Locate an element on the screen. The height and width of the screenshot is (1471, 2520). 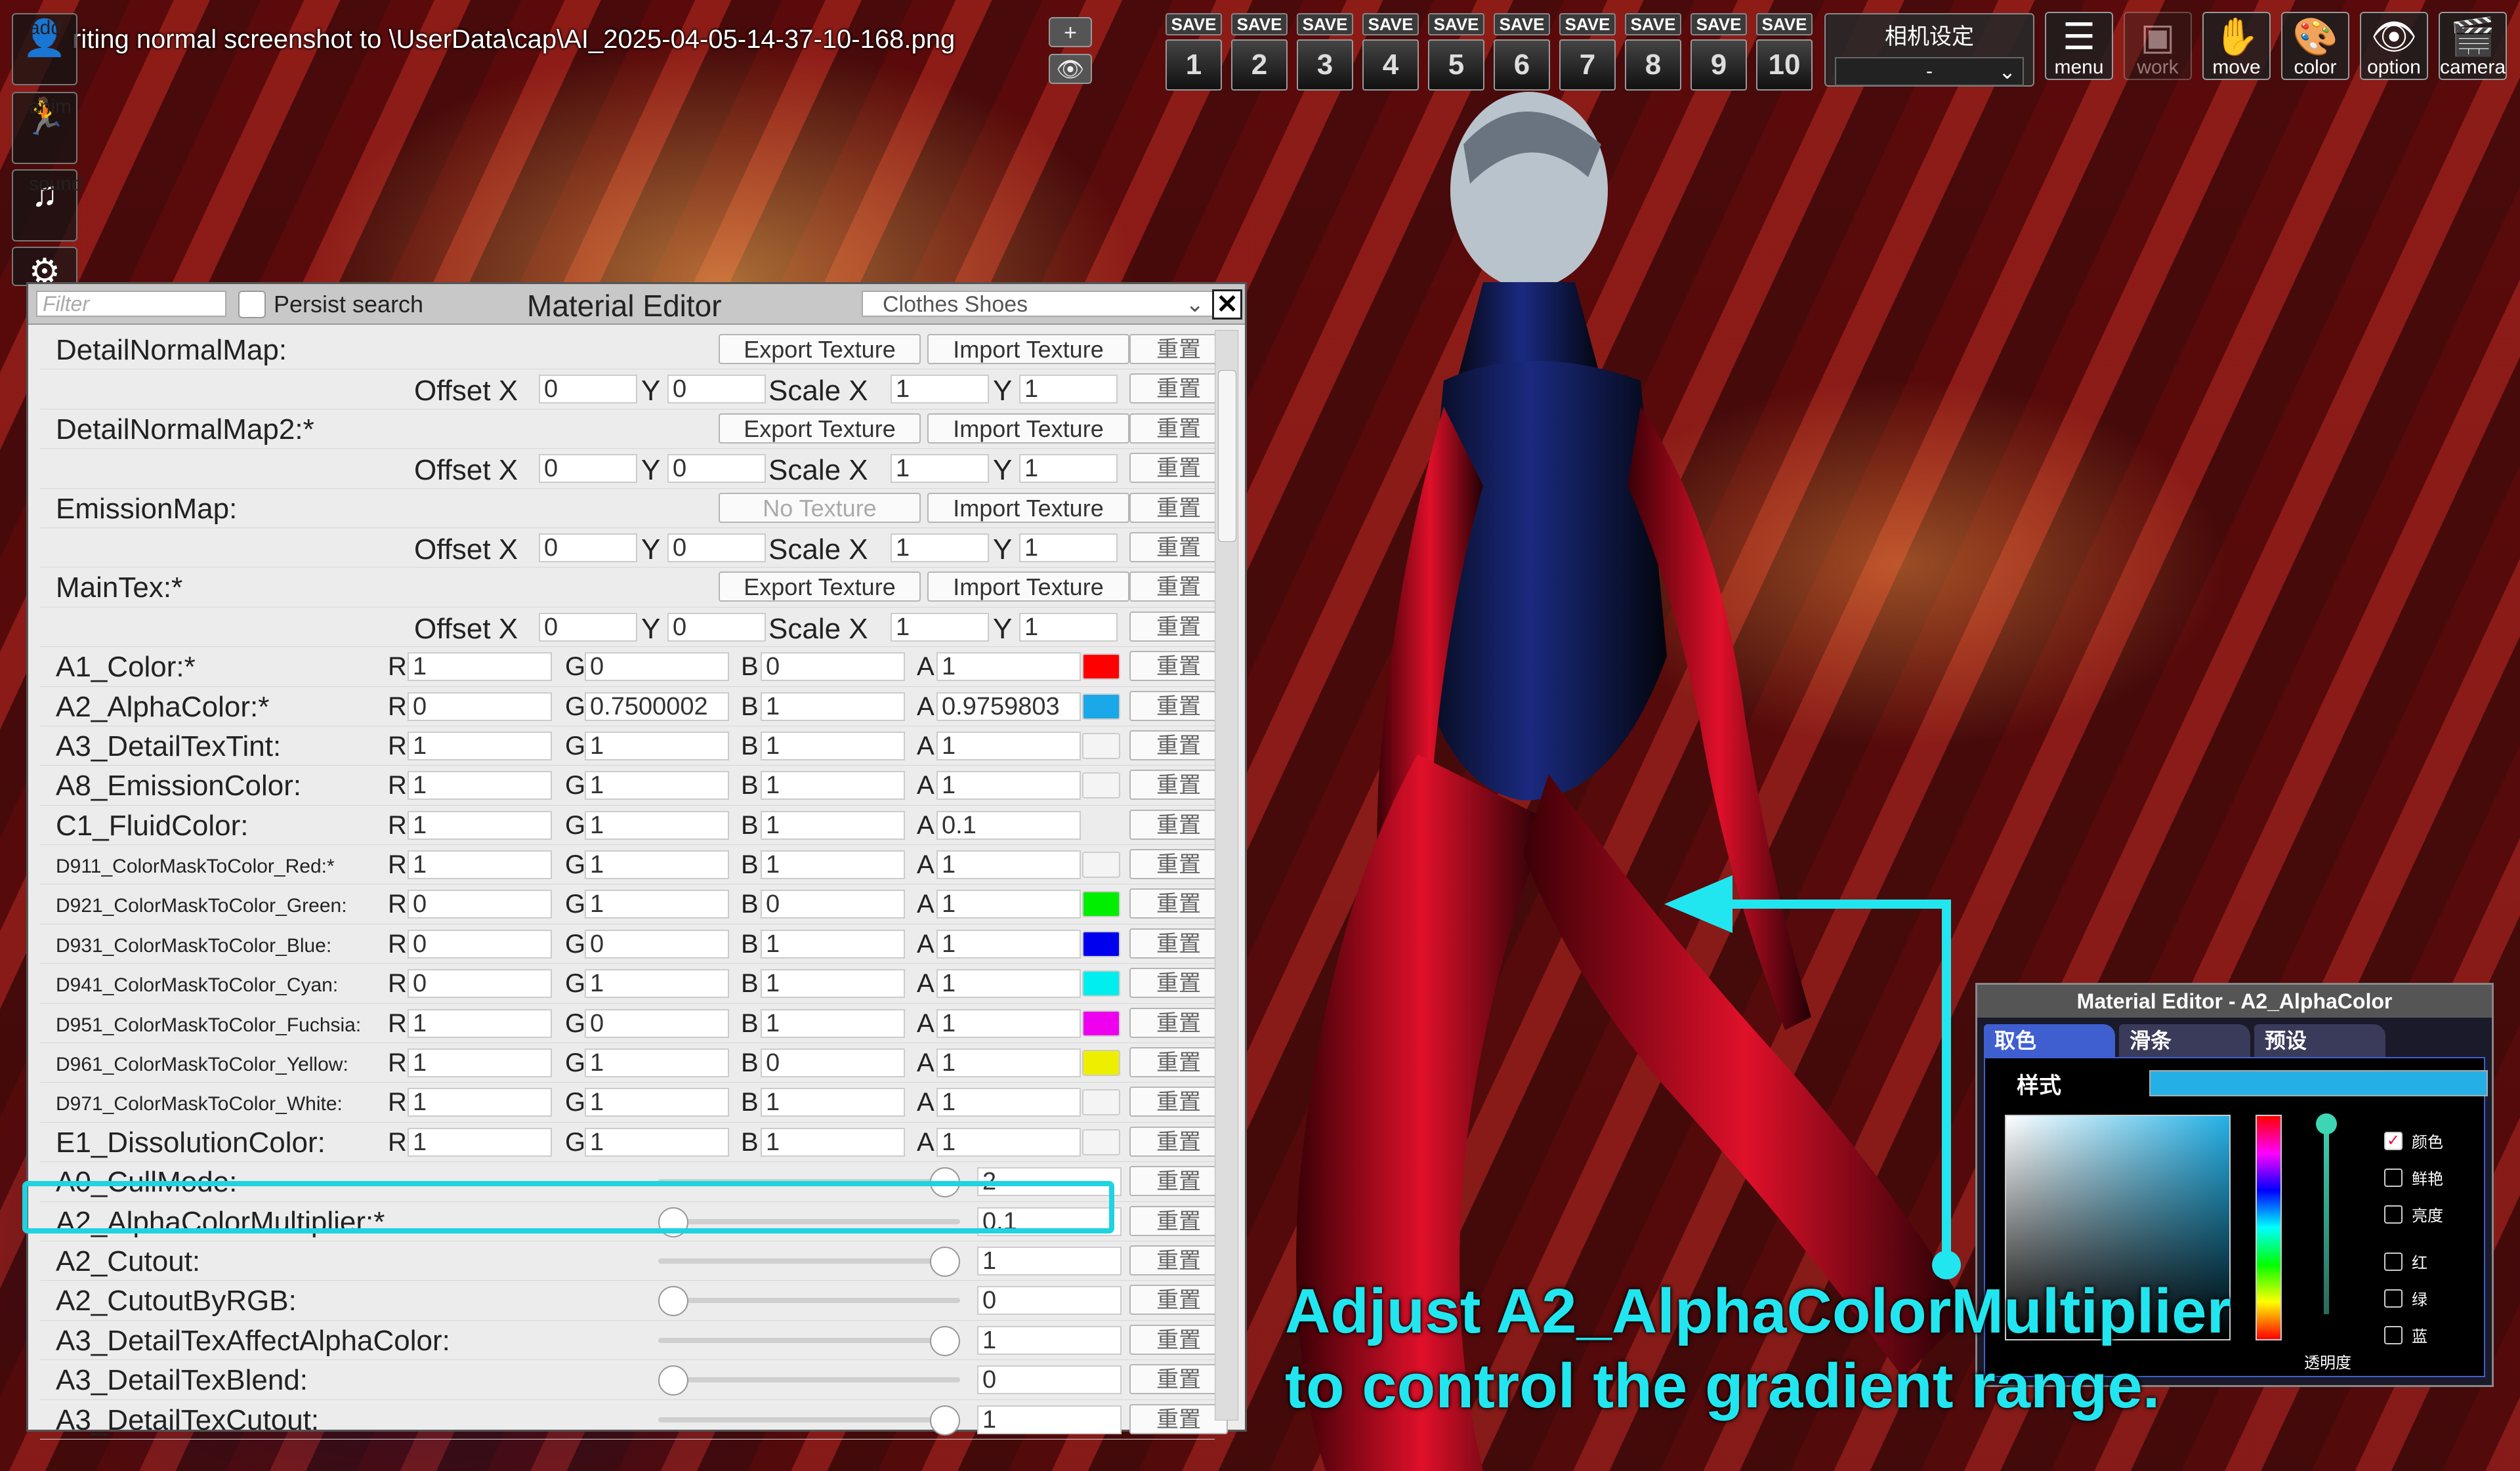
scrollbar-thumb is located at coordinates (1227, 456).